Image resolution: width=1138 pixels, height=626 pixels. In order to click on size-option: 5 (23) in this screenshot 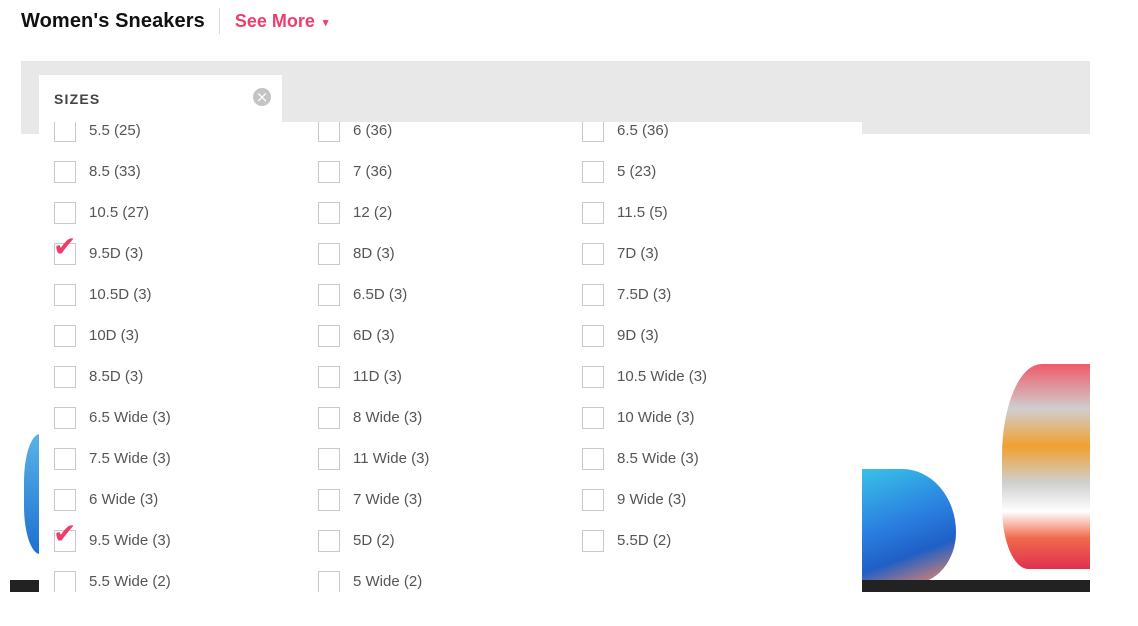, I will do `click(699, 171)`.